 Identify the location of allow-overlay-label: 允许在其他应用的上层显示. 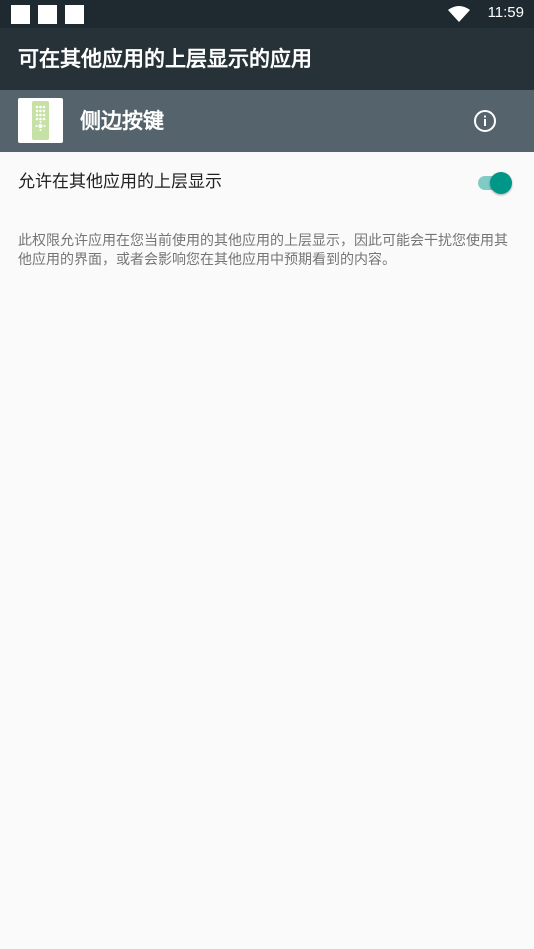
(120, 182).